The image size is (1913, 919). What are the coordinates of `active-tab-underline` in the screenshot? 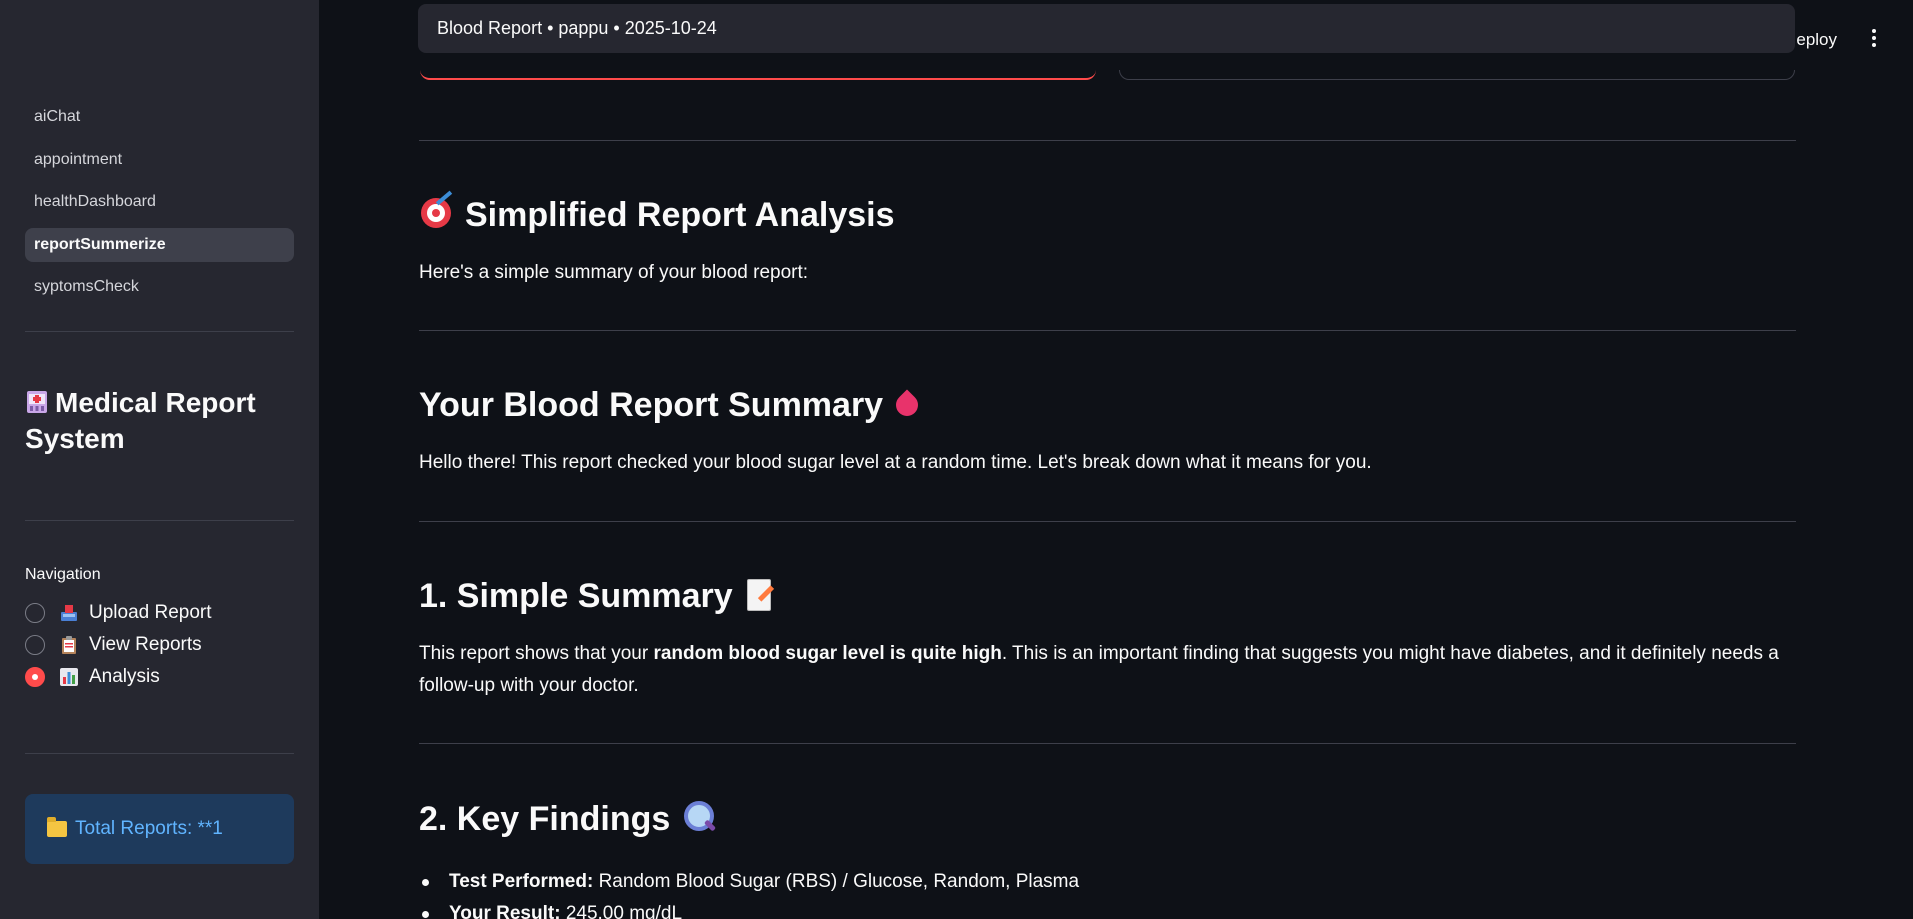 It's located at (758, 75).